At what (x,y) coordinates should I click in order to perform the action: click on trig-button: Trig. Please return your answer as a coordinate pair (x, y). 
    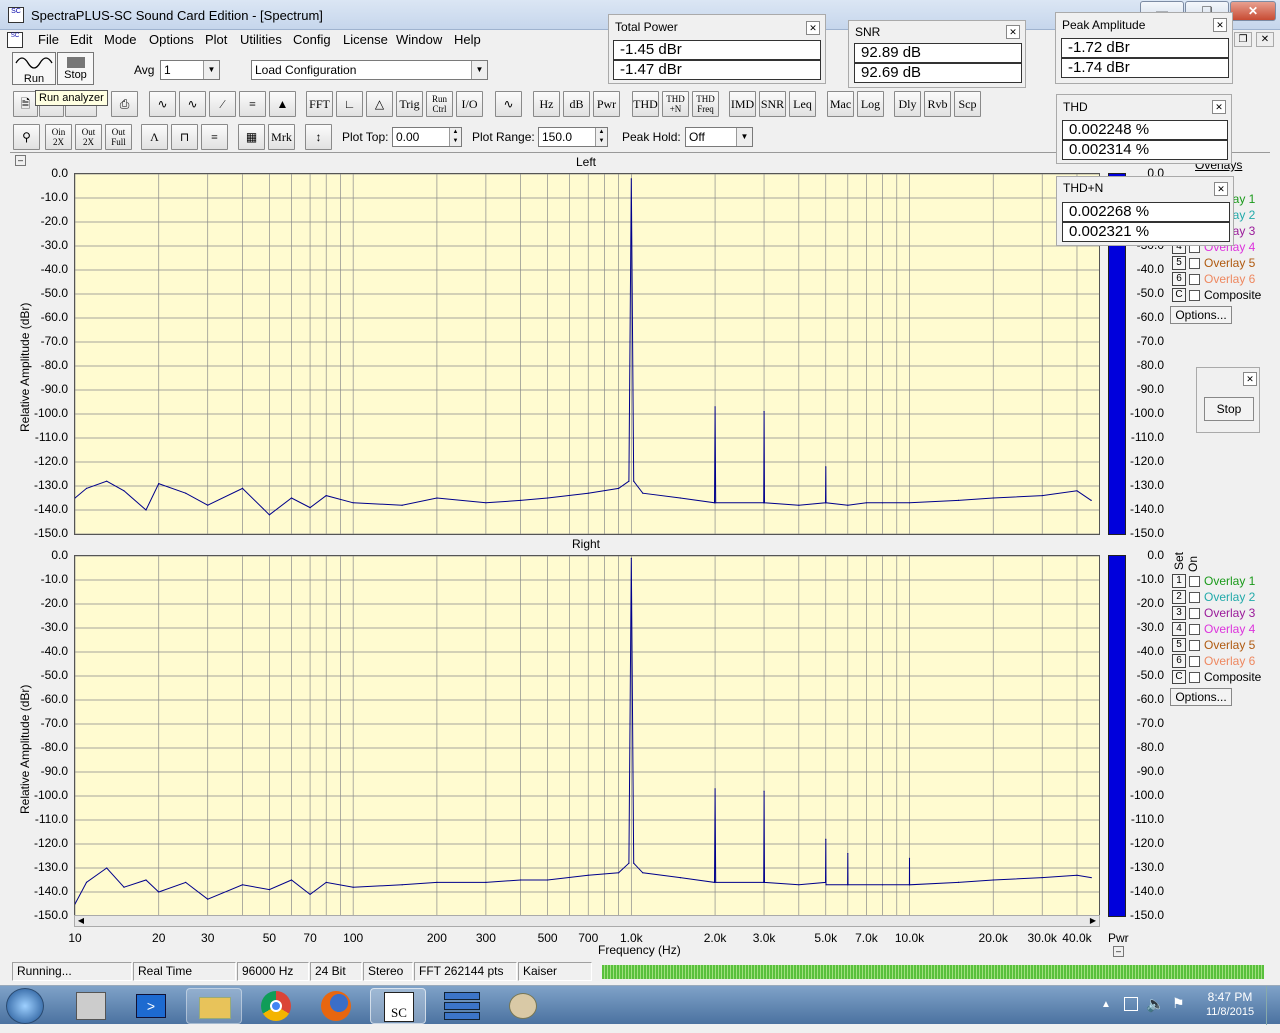
    Looking at the image, I should click on (409, 104).